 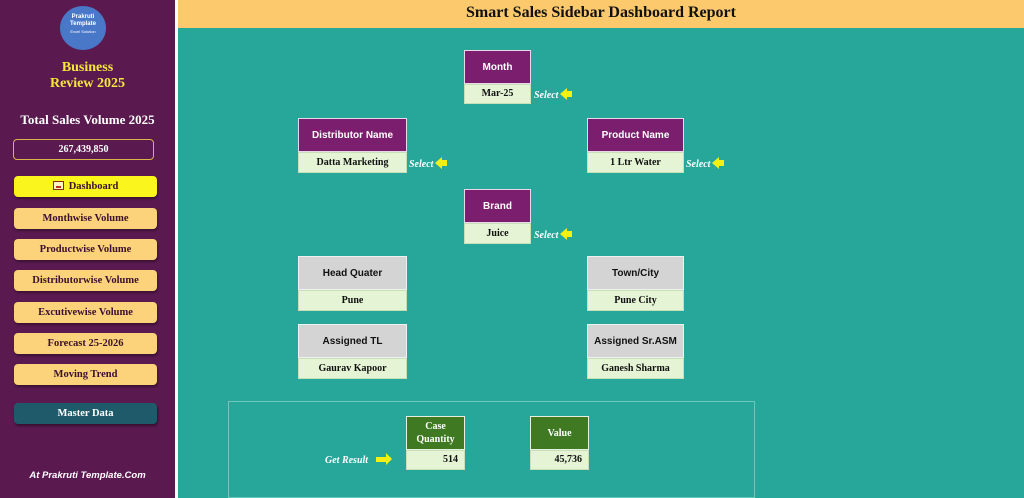 I want to click on town-city-info: Town/City Pune City, so click(x=635, y=283).